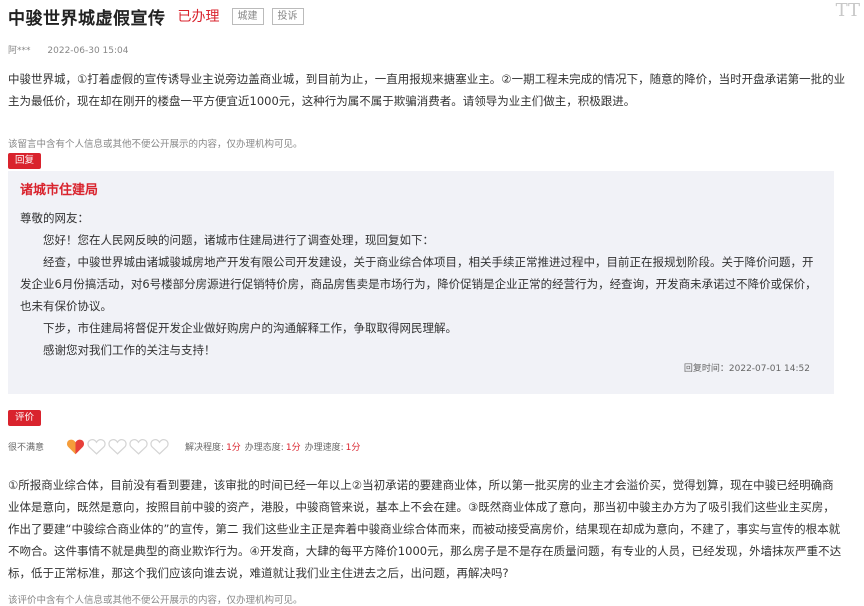  I want to click on score-value-speed: 1分, so click(353, 447).